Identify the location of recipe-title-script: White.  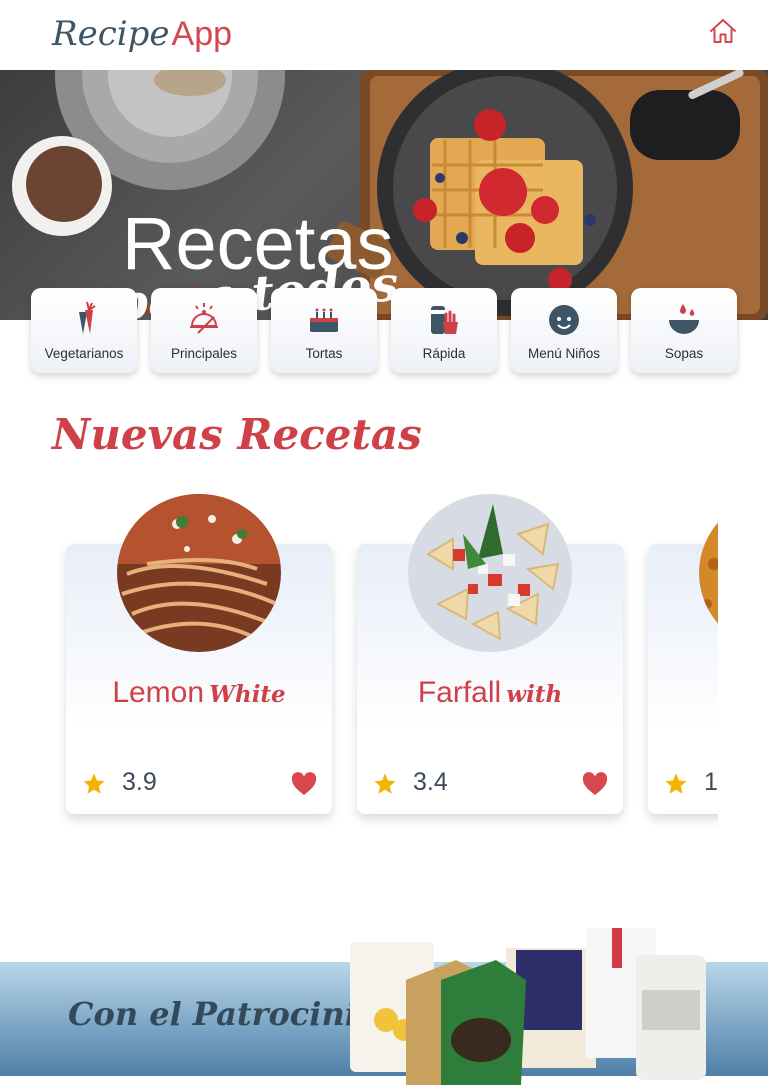
(247, 694).